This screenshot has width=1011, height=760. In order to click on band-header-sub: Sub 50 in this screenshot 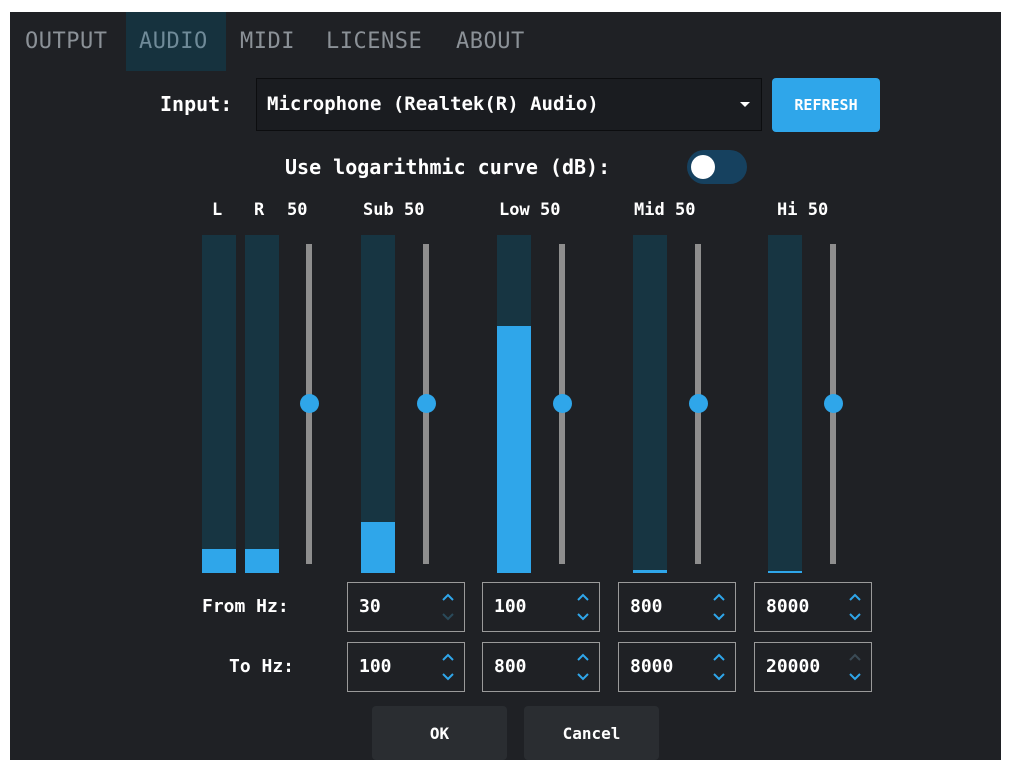, I will do `click(393, 210)`.